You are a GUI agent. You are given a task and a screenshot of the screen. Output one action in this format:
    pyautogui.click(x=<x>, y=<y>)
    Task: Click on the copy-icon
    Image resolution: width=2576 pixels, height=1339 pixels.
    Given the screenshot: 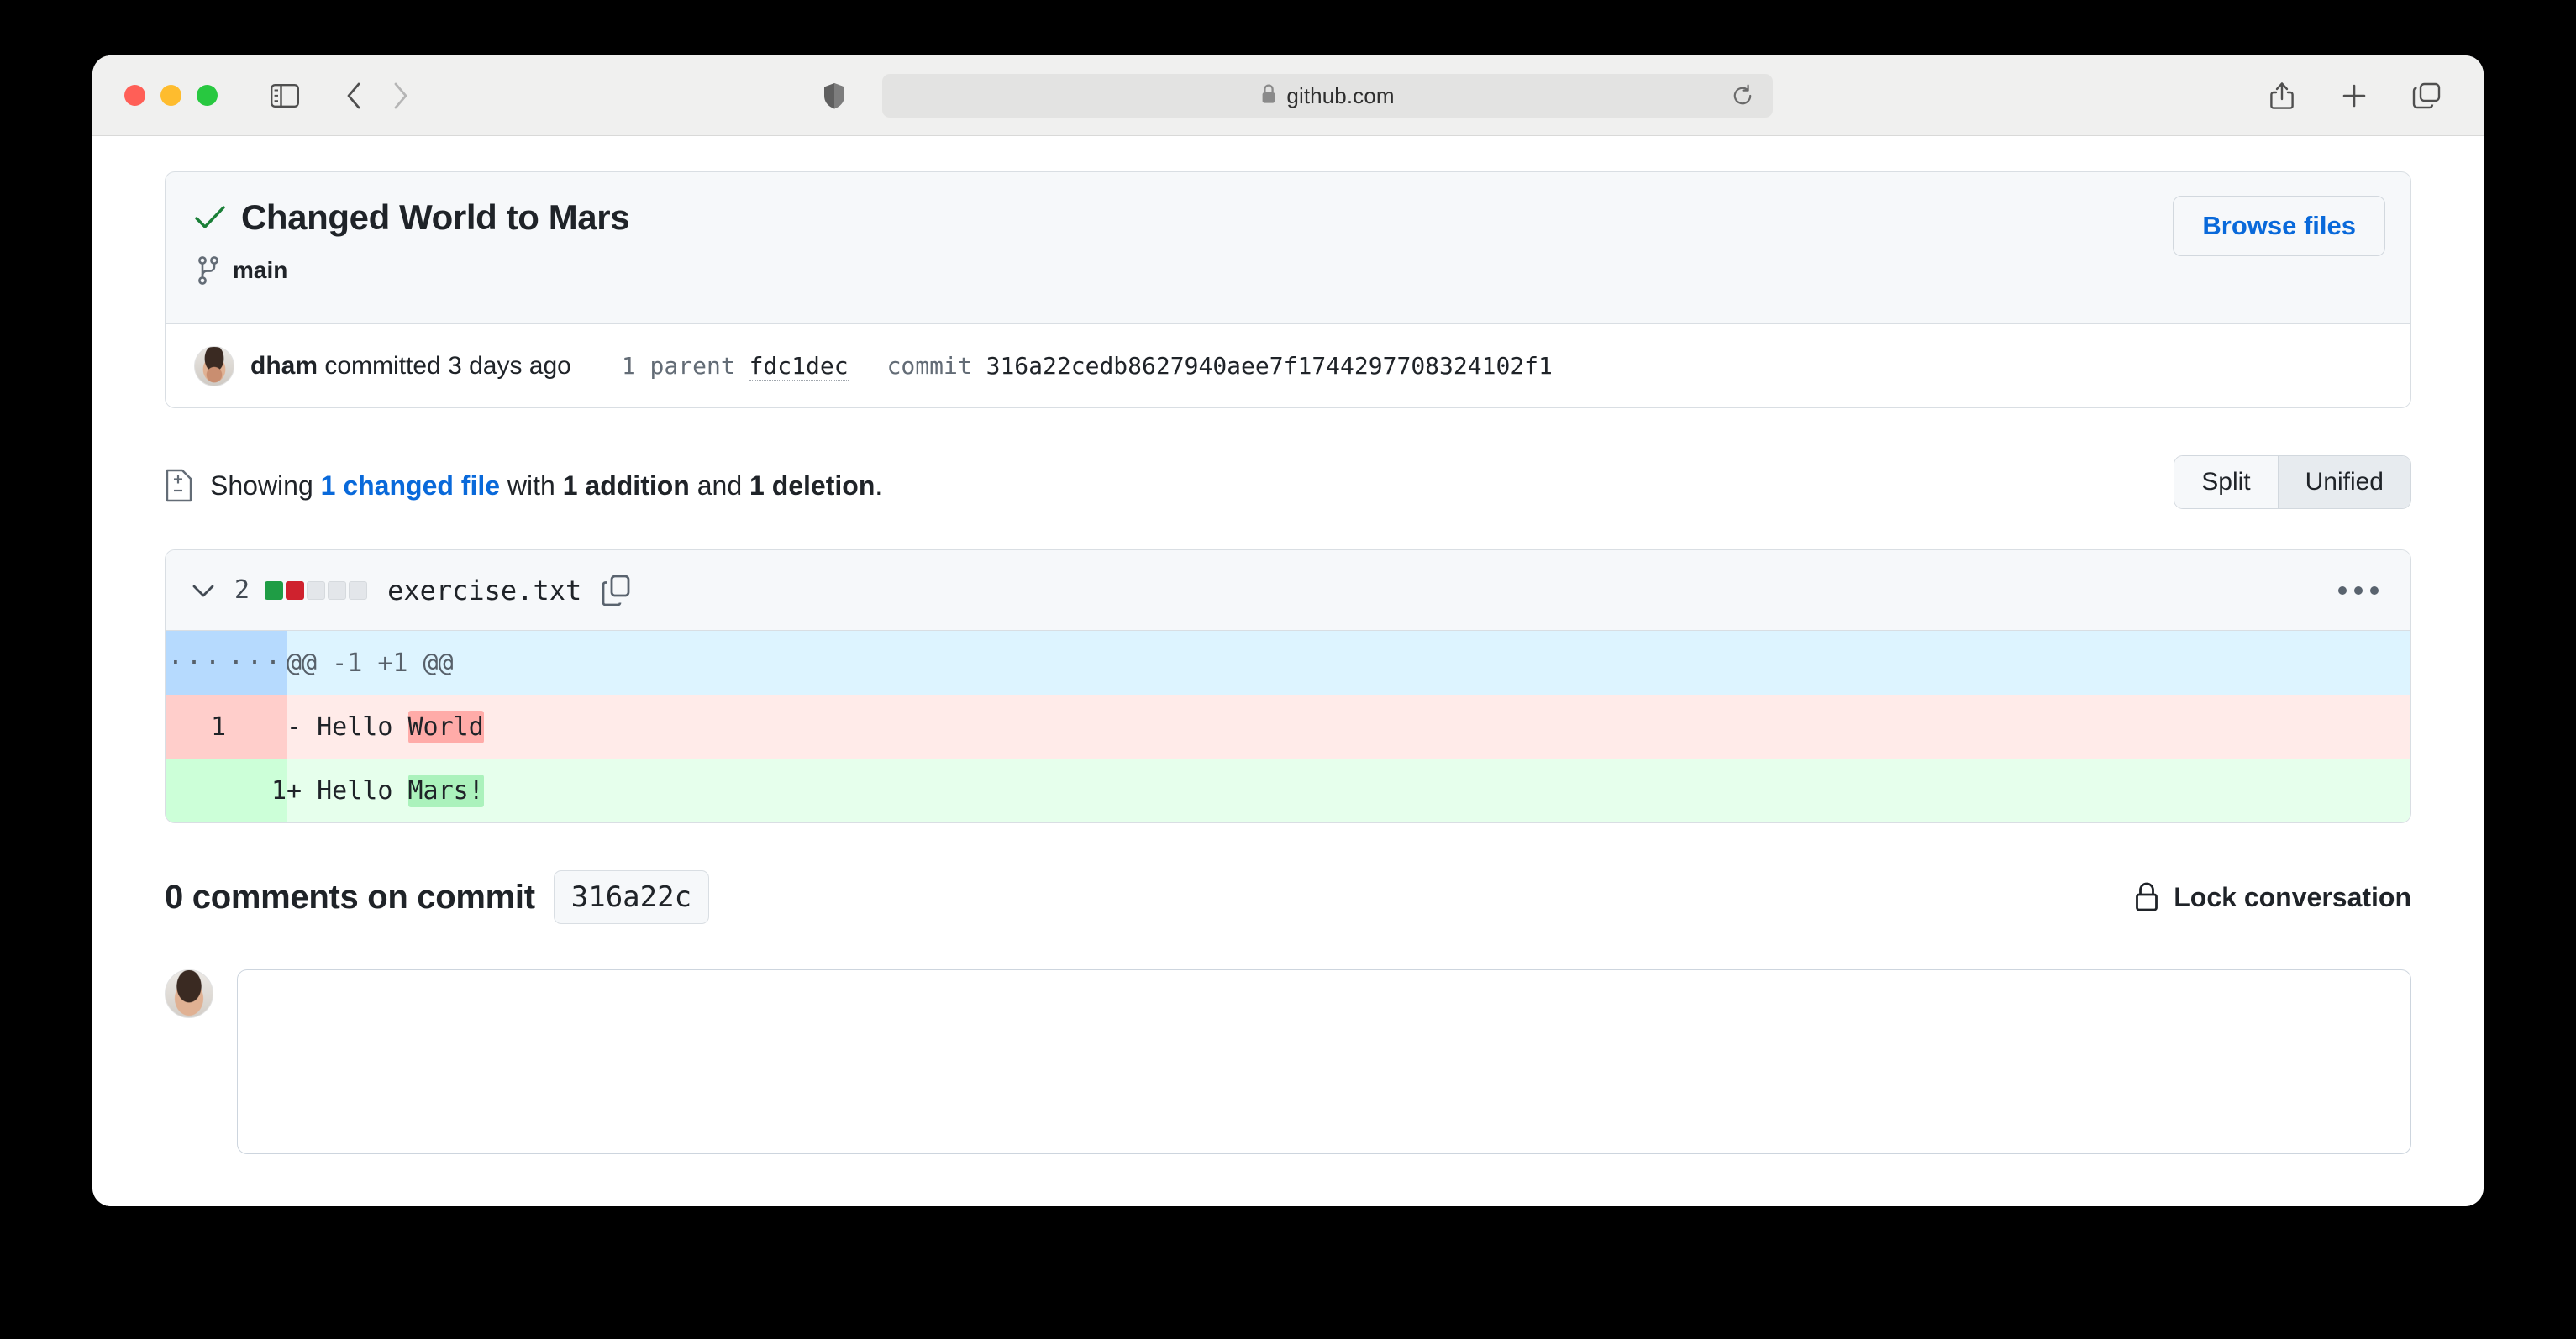 What is the action you would take?
    pyautogui.click(x=616, y=590)
    